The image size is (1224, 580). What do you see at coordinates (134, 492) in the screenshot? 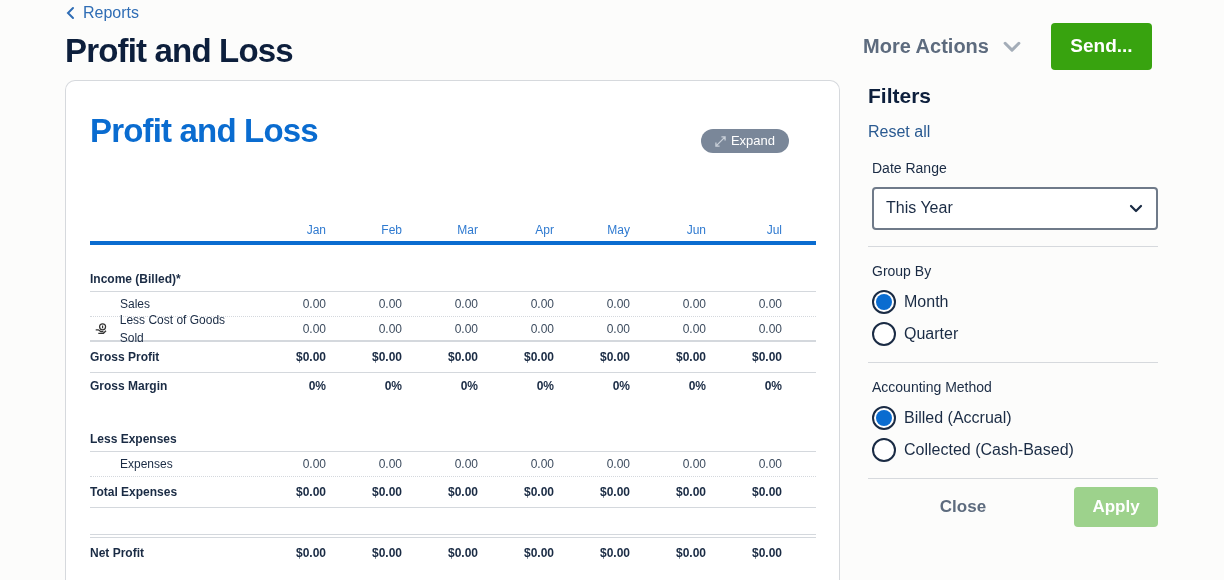
I see `row-label: Total Expenses` at bounding box center [134, 492].